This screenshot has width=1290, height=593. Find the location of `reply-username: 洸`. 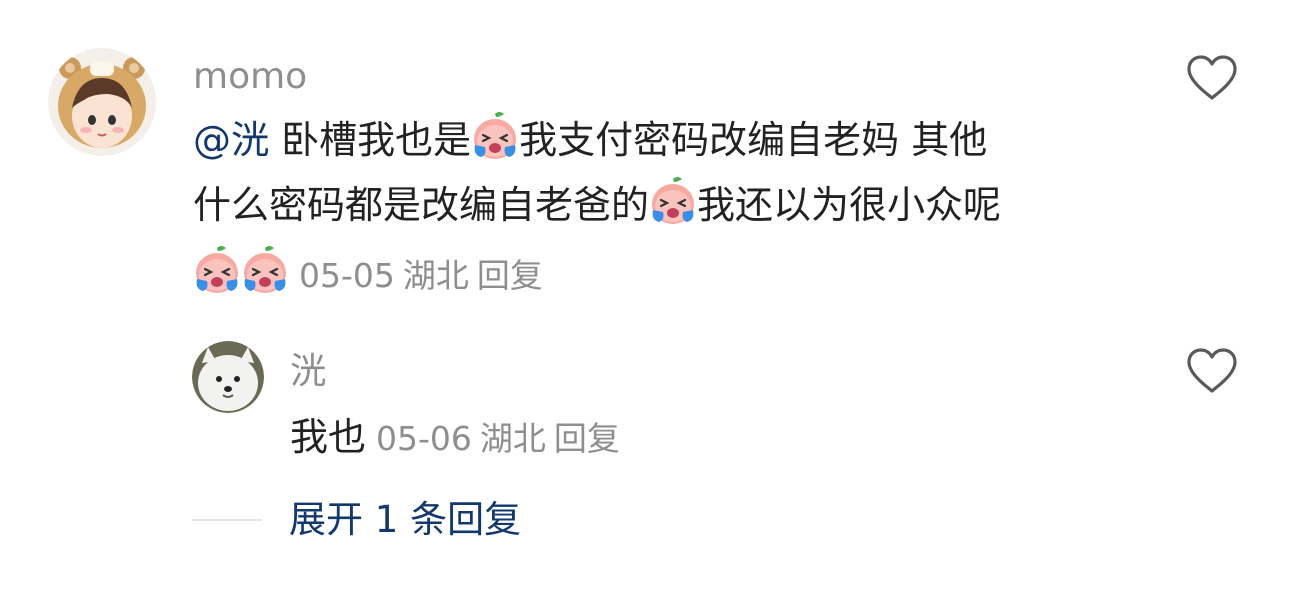

reply-username: 洸 is located at coordinates (308, 372).